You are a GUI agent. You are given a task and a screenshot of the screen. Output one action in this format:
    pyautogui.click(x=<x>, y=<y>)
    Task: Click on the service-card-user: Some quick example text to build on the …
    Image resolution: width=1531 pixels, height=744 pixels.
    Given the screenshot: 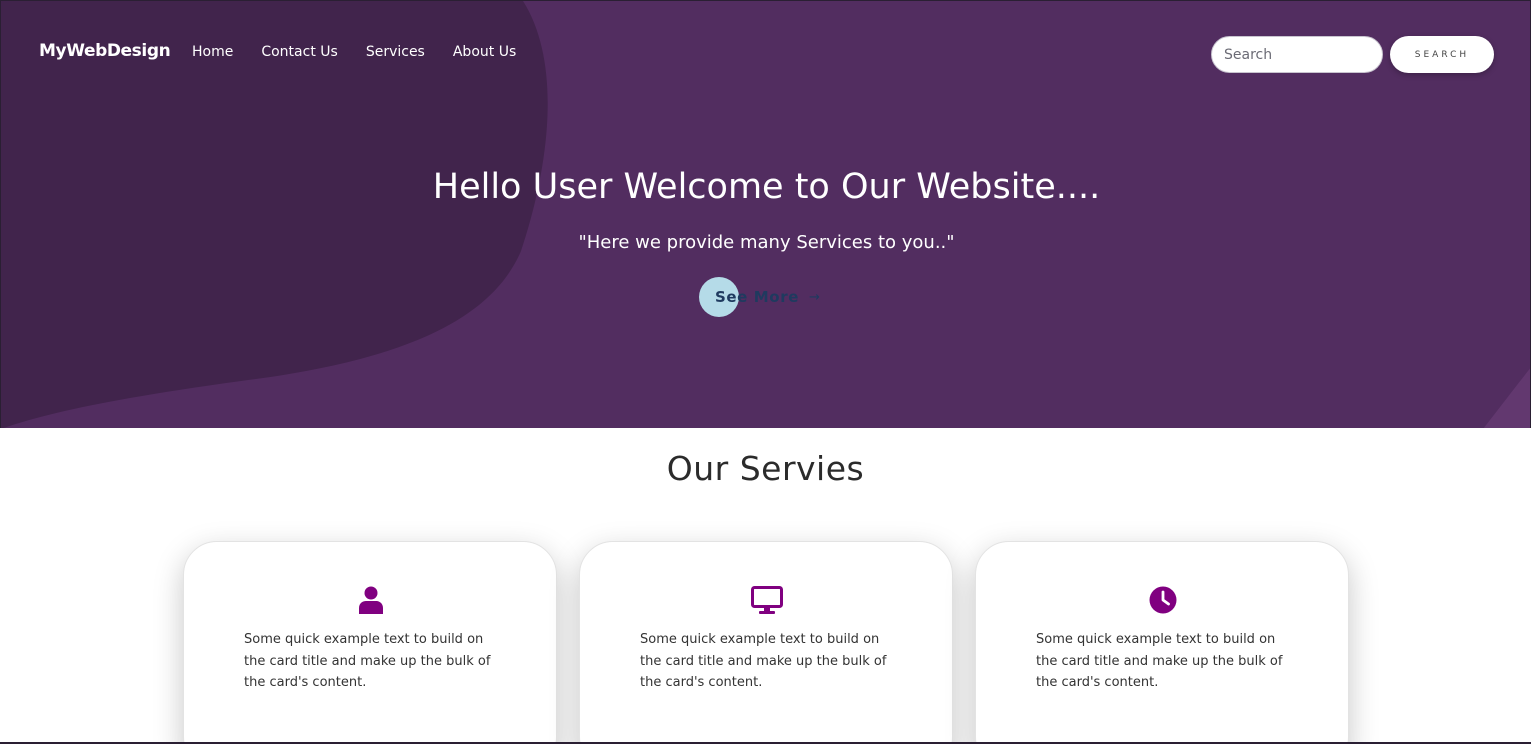 What is the action you would take?
    pyautogui.click(x=370, y=642)
    